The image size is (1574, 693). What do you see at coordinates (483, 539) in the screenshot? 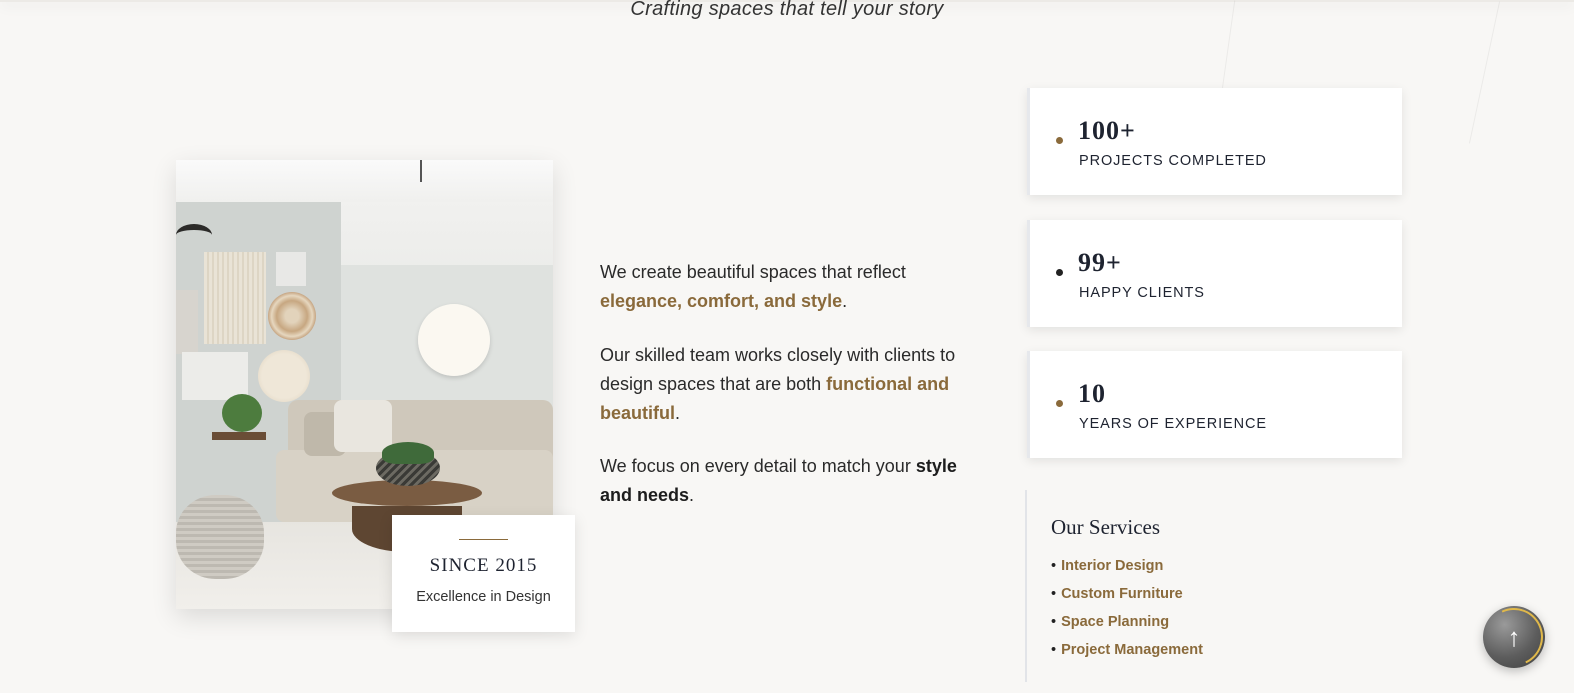
I see `accent-divider` at bounding box center [483, 539].